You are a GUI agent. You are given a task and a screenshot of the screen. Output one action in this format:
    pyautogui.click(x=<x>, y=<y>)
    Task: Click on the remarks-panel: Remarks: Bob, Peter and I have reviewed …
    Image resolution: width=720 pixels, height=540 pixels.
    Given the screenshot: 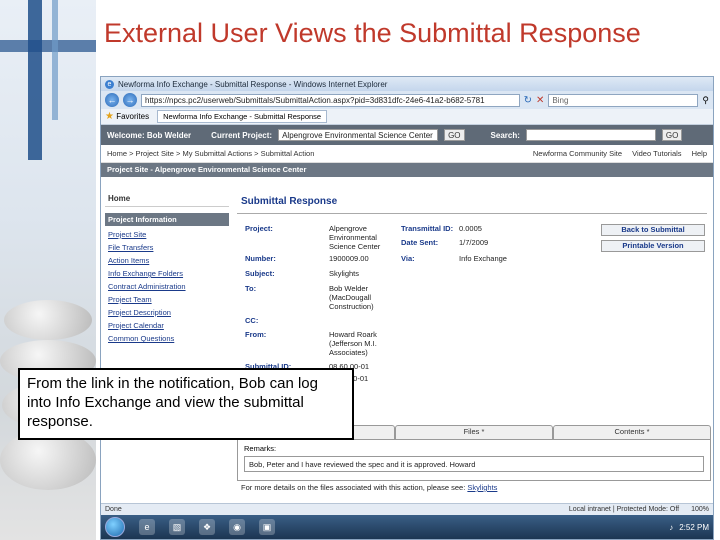 What is the action you would take?
    pyautogui.click(x=474, y=460)
    